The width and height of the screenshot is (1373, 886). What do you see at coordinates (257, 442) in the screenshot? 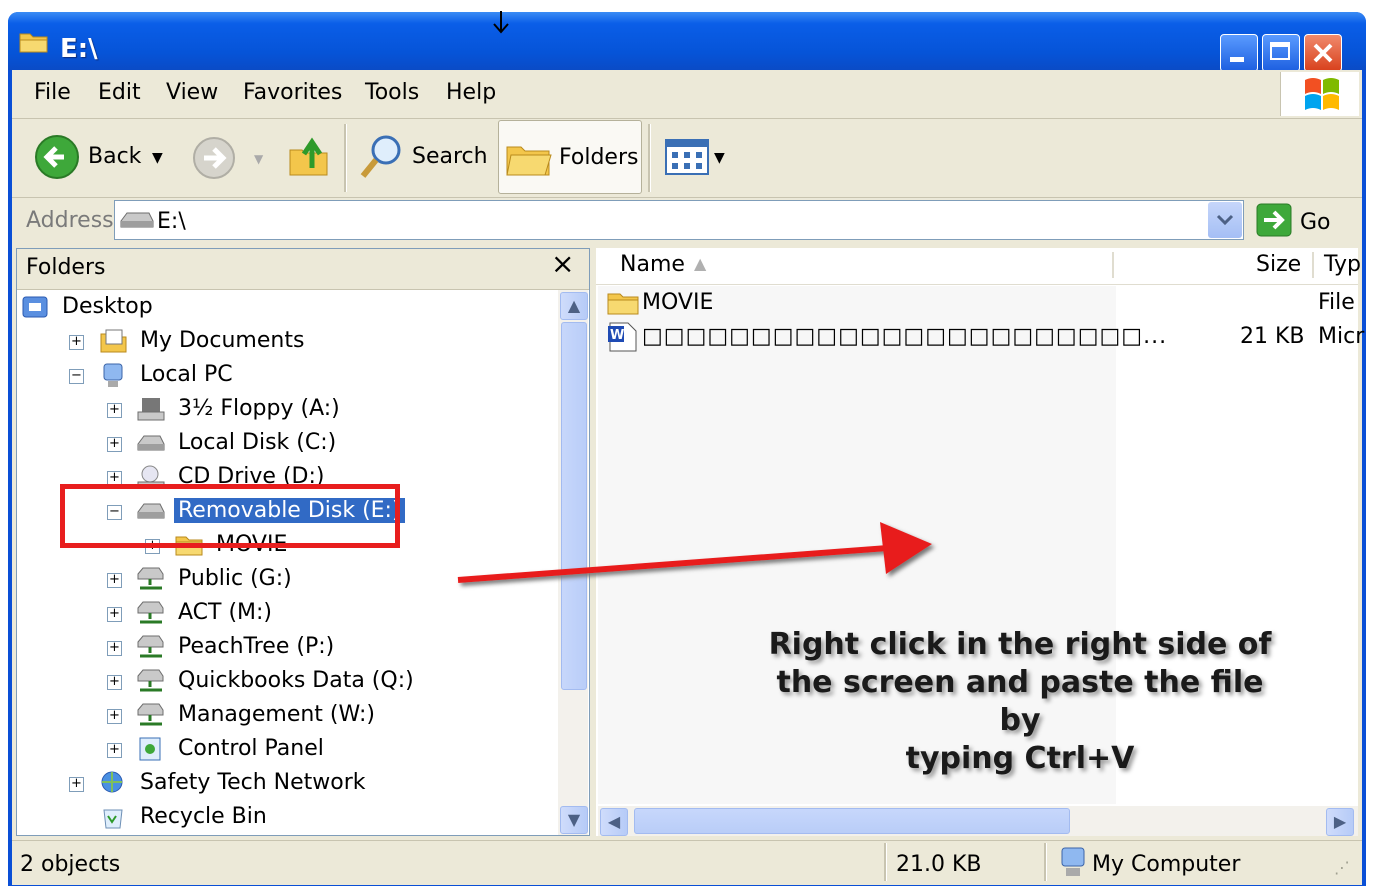
I see `tree-item-label: Local Disk (C:)` at bounding box center [257, 442].